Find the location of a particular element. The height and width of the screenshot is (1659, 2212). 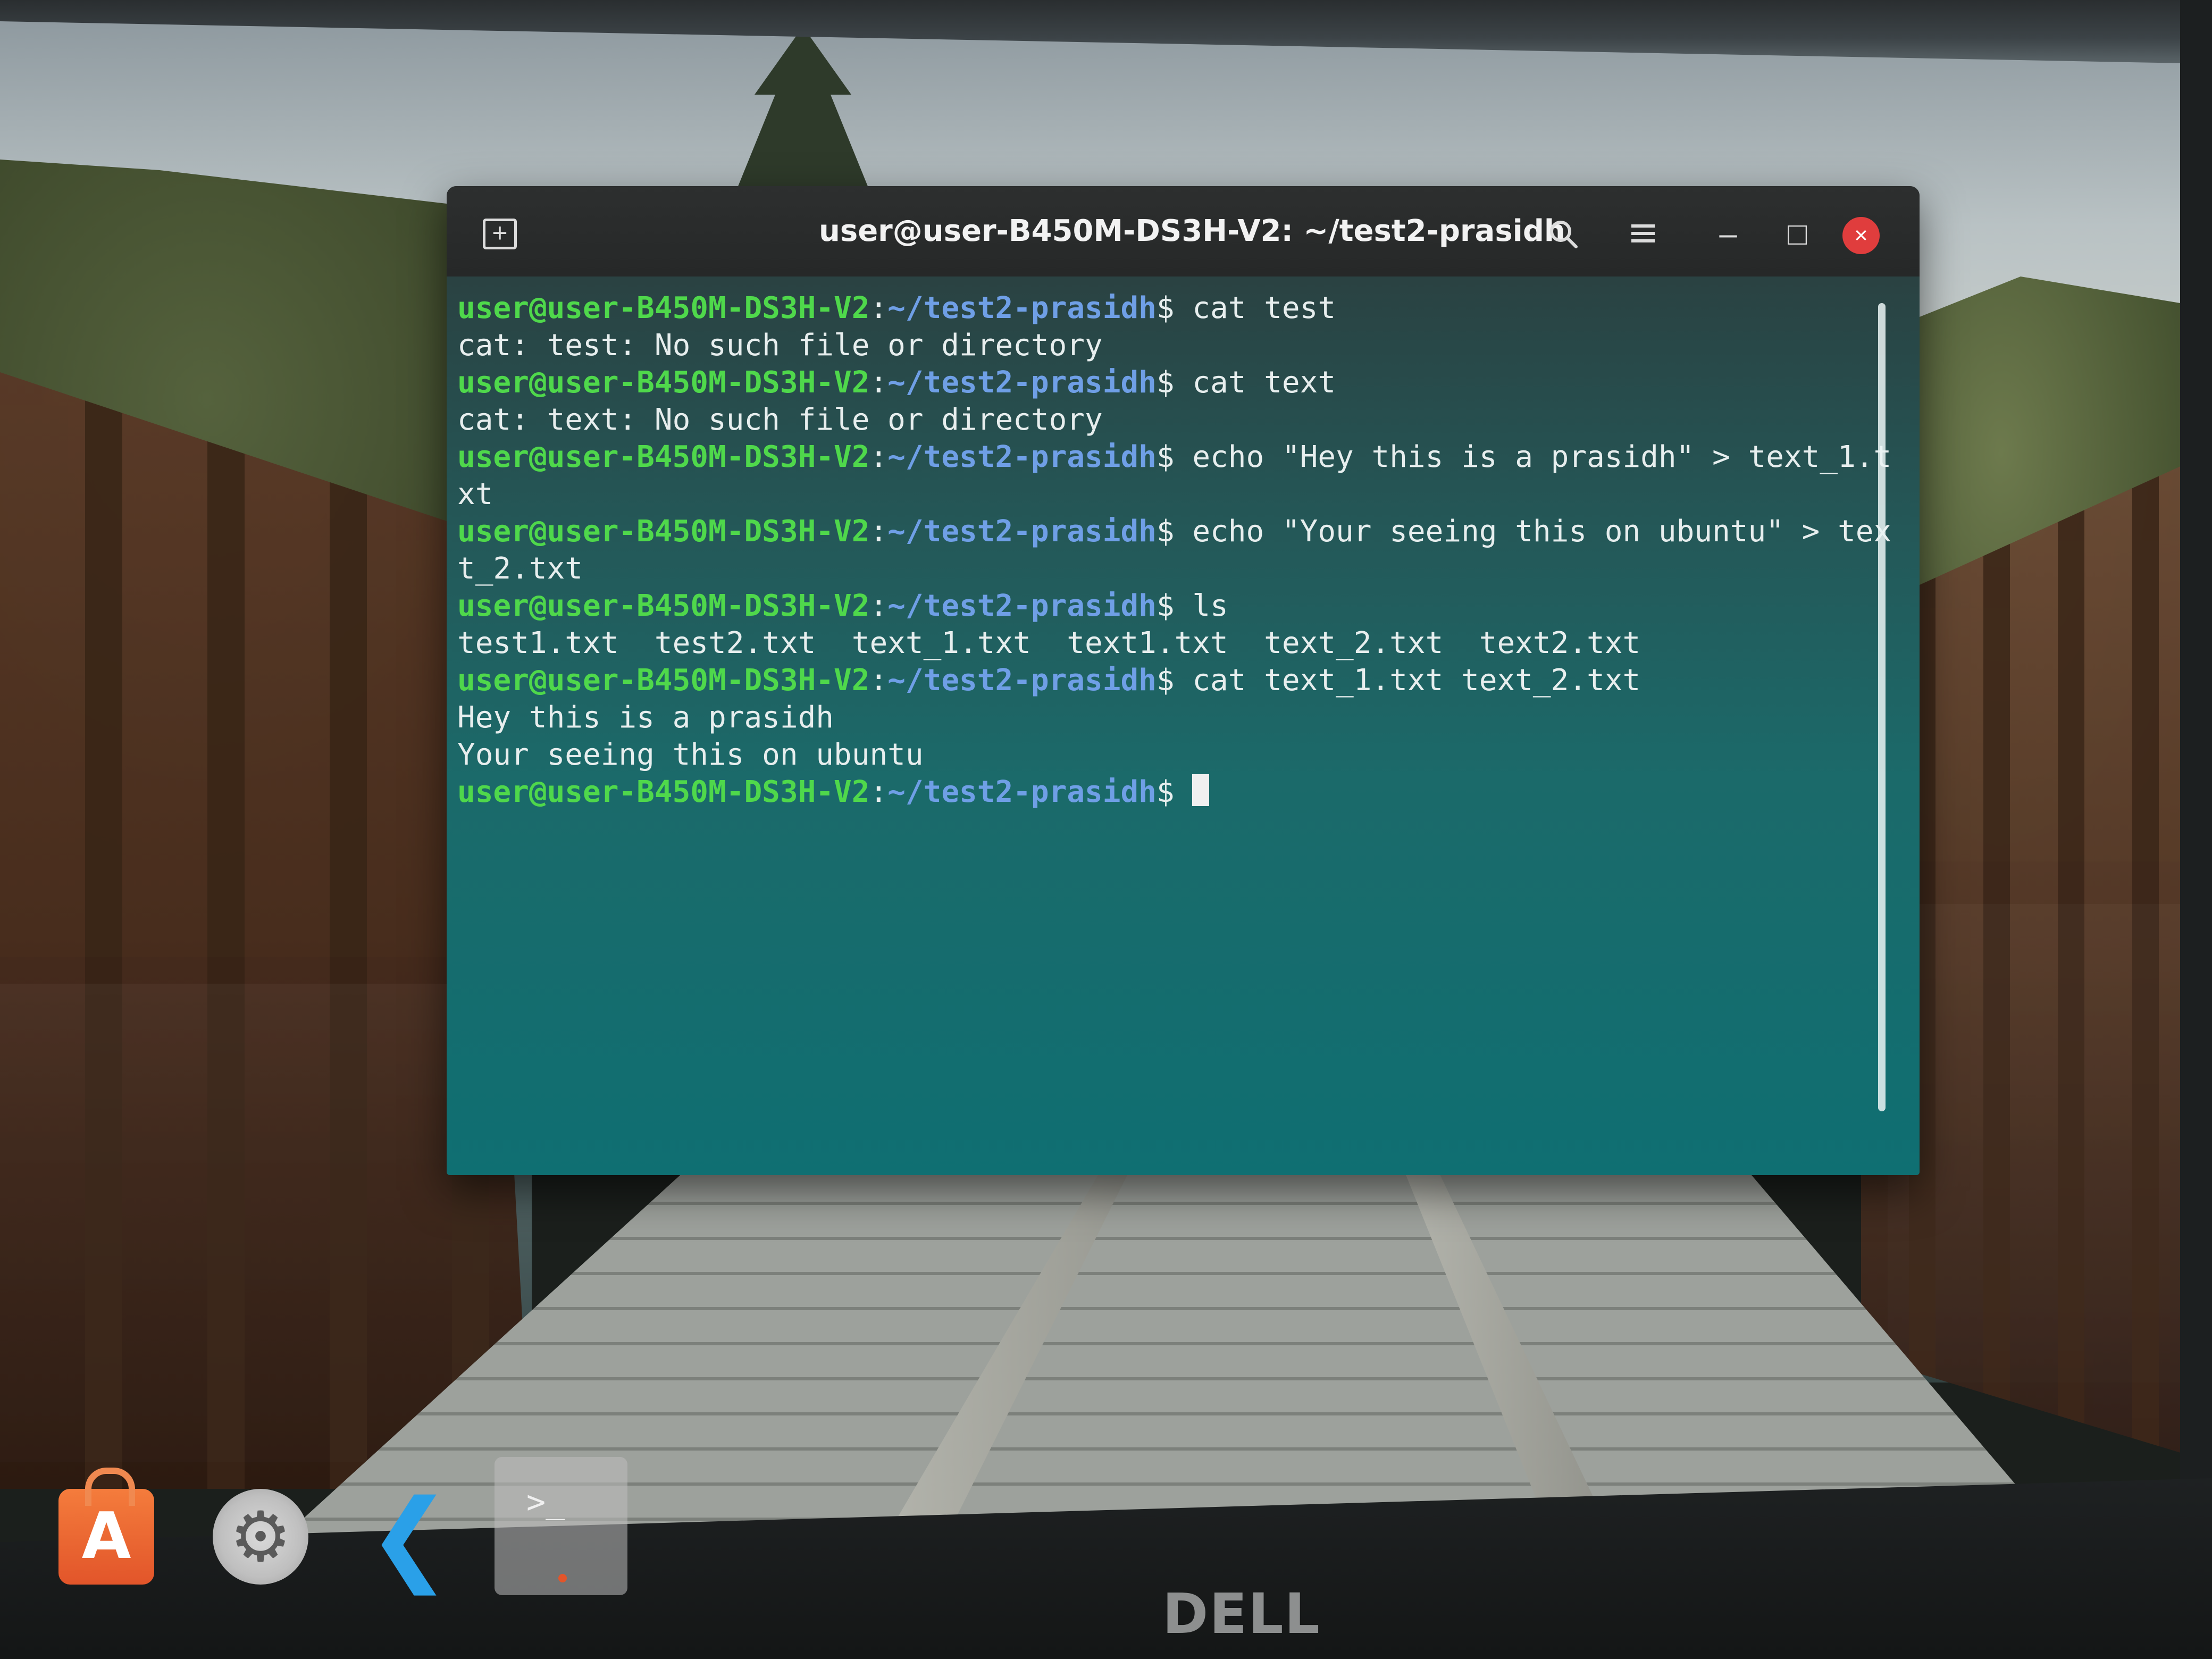

command-text: echo "Hey this is a prasidh" > text_1.t is located at coordinates (1533, 457).